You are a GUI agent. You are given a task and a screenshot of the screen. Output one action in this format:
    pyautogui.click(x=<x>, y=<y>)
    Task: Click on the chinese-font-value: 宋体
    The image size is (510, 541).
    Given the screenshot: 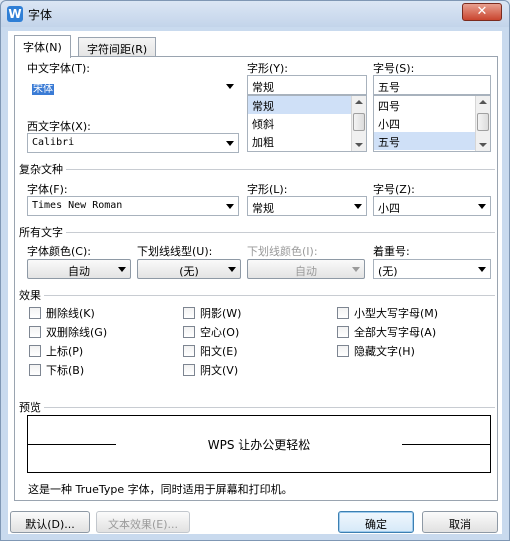 What is the action you would take?
    pyautogui.click(x=43, y=89)
    